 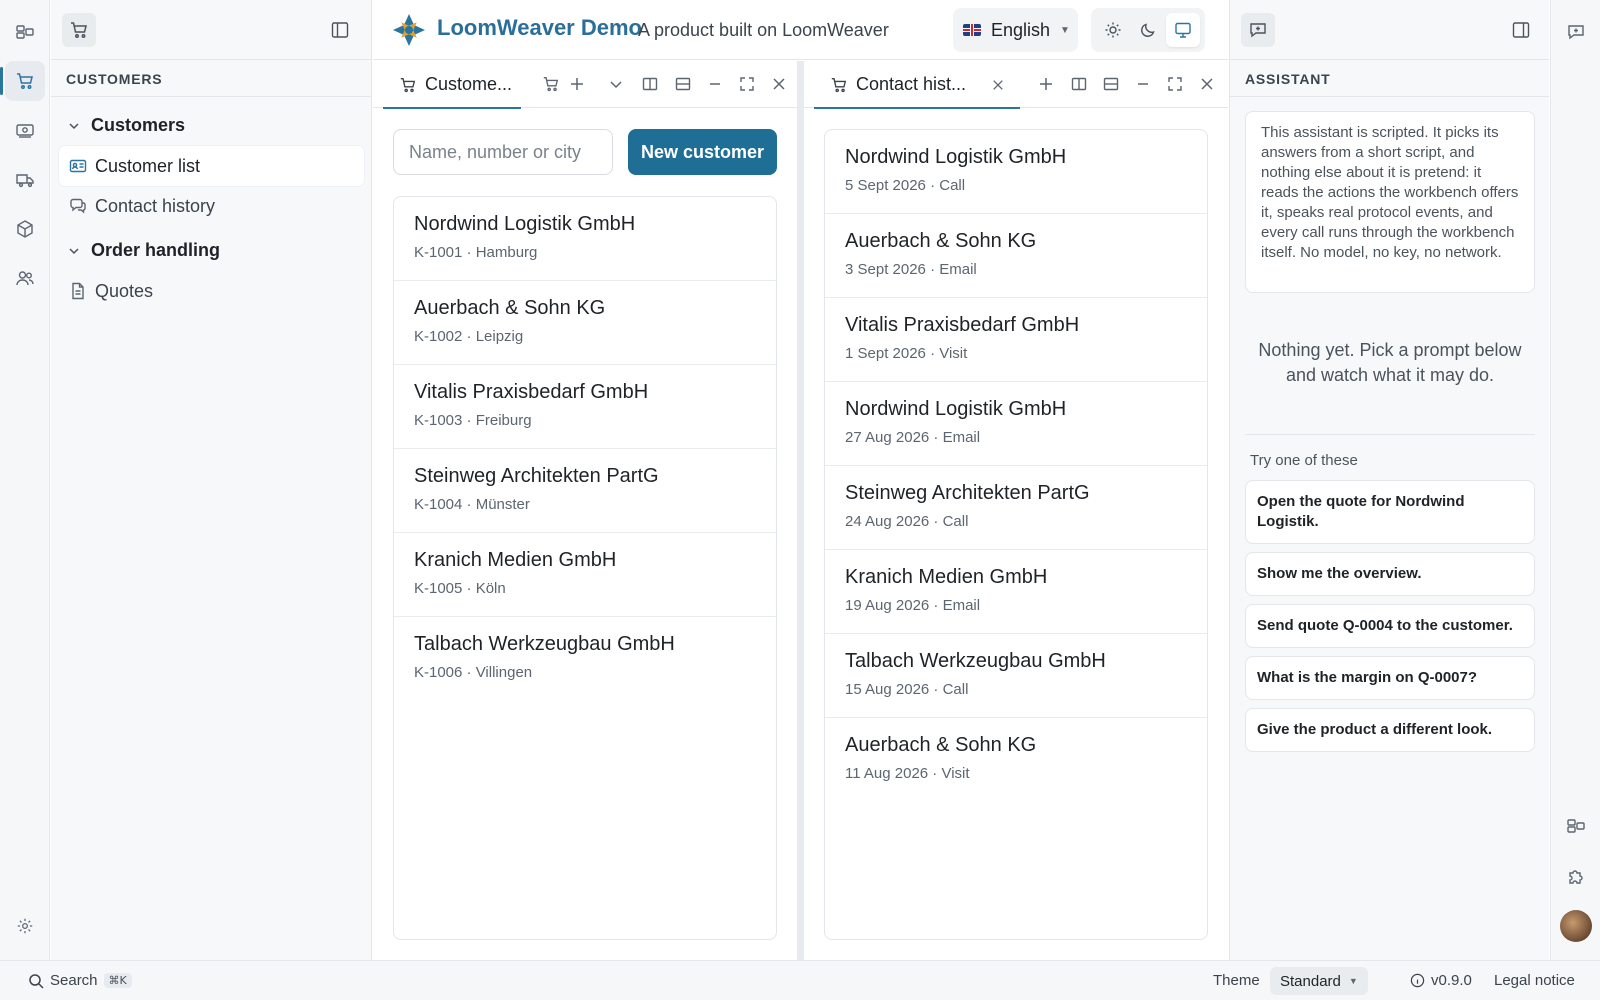 I want to click on theme-mode-toggle, so click(x=1148, y=30).